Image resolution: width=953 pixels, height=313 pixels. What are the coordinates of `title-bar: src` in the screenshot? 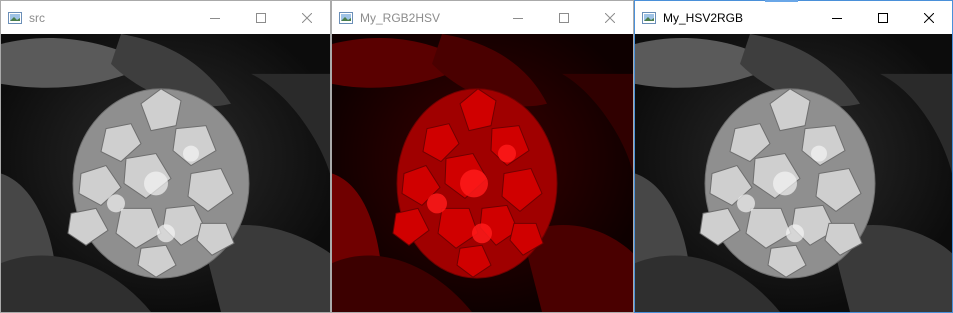 It's located at (165, 17).